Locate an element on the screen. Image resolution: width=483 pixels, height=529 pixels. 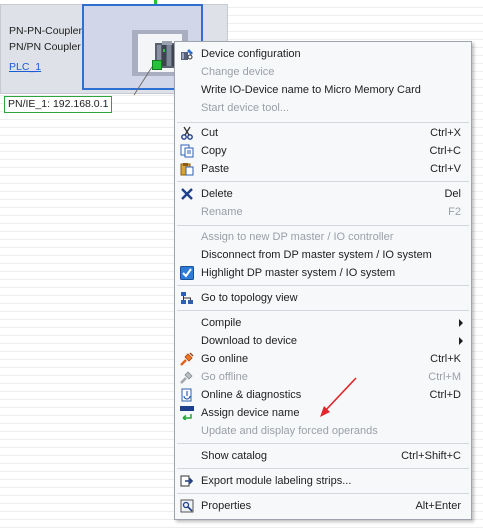
menu-item-shortcut: Ctrl+K is located at coordinates (445, 359).